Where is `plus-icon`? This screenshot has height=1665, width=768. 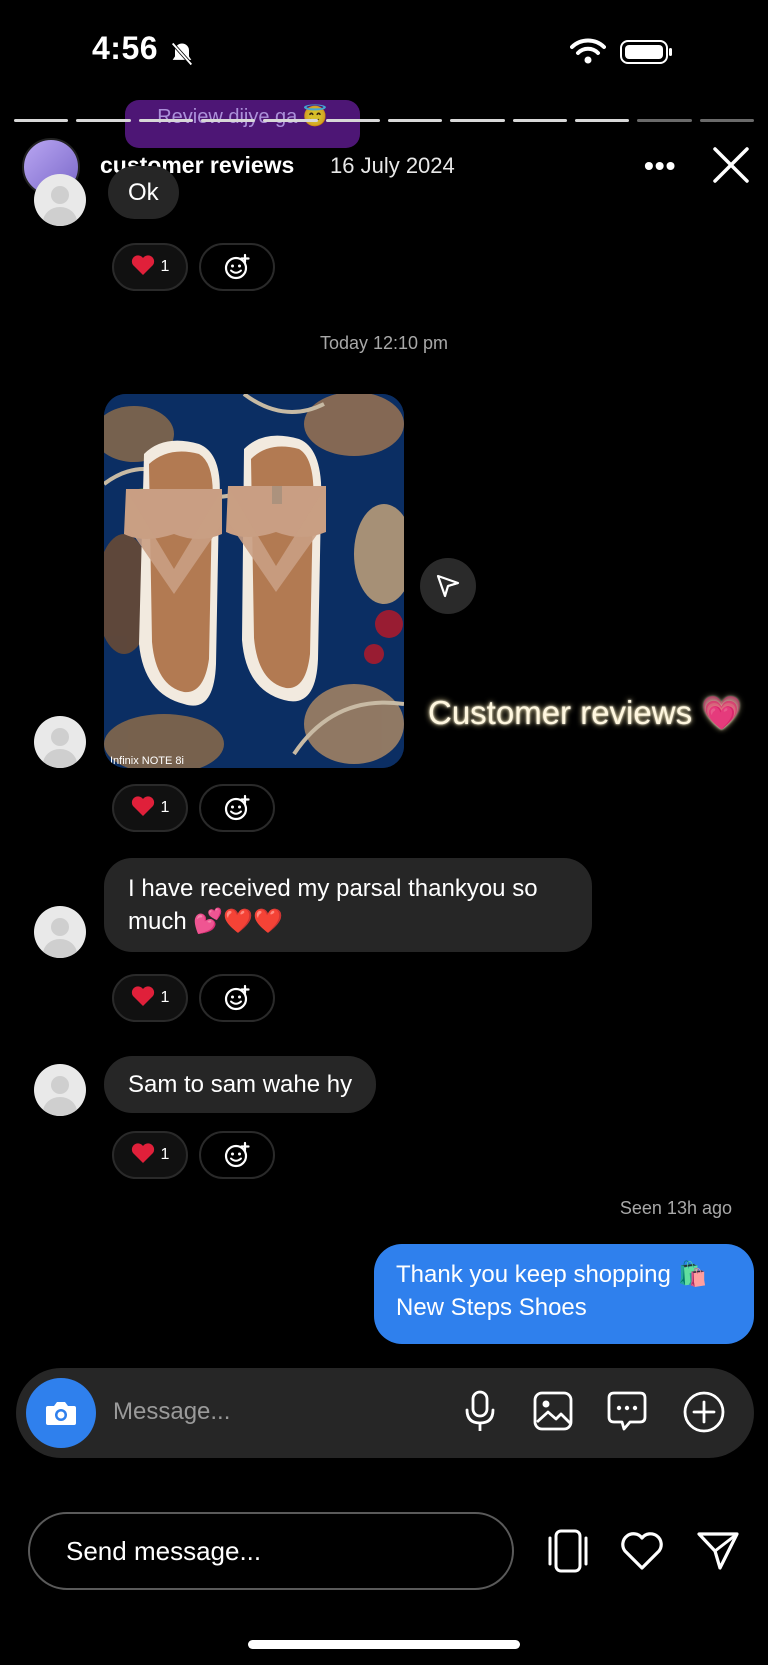
plus-icon is located at coordinates (704, 1414).